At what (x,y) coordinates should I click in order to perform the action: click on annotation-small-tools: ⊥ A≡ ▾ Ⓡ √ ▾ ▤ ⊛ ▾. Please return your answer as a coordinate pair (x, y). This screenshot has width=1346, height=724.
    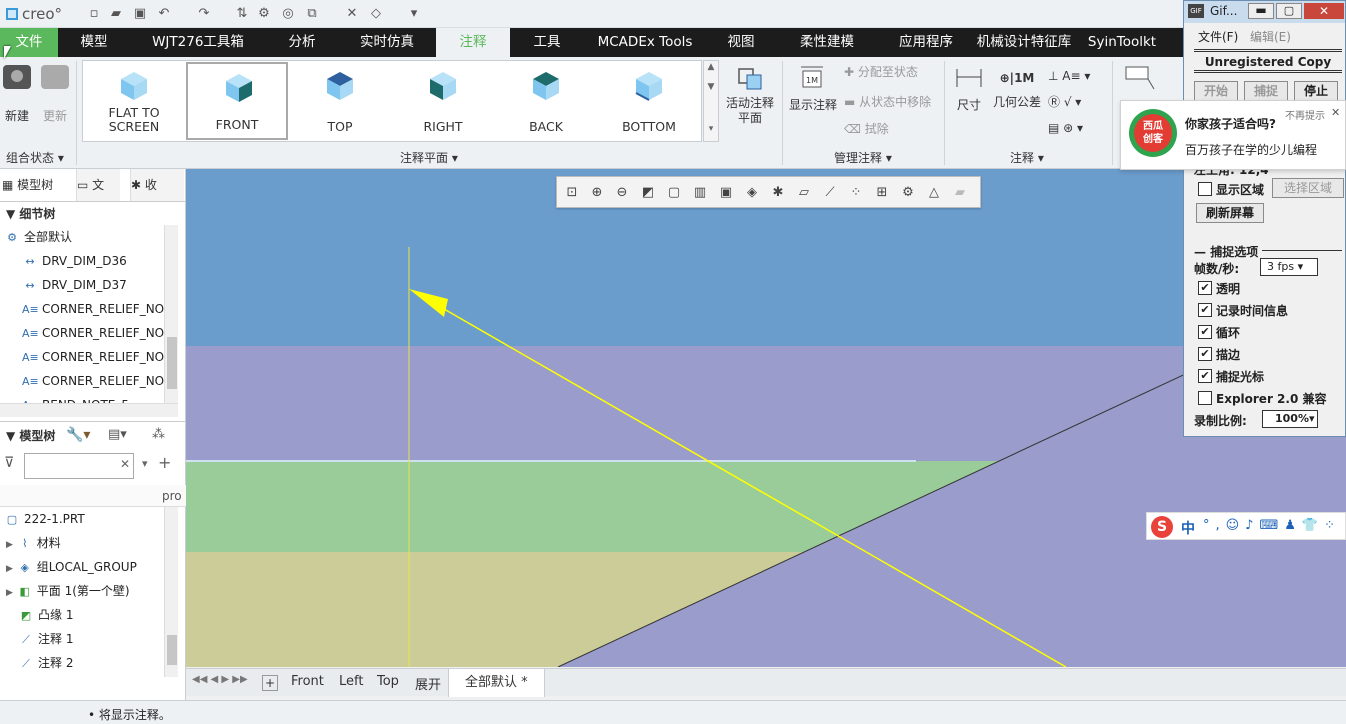
    Looking at the image, I should click on (1078, 102).